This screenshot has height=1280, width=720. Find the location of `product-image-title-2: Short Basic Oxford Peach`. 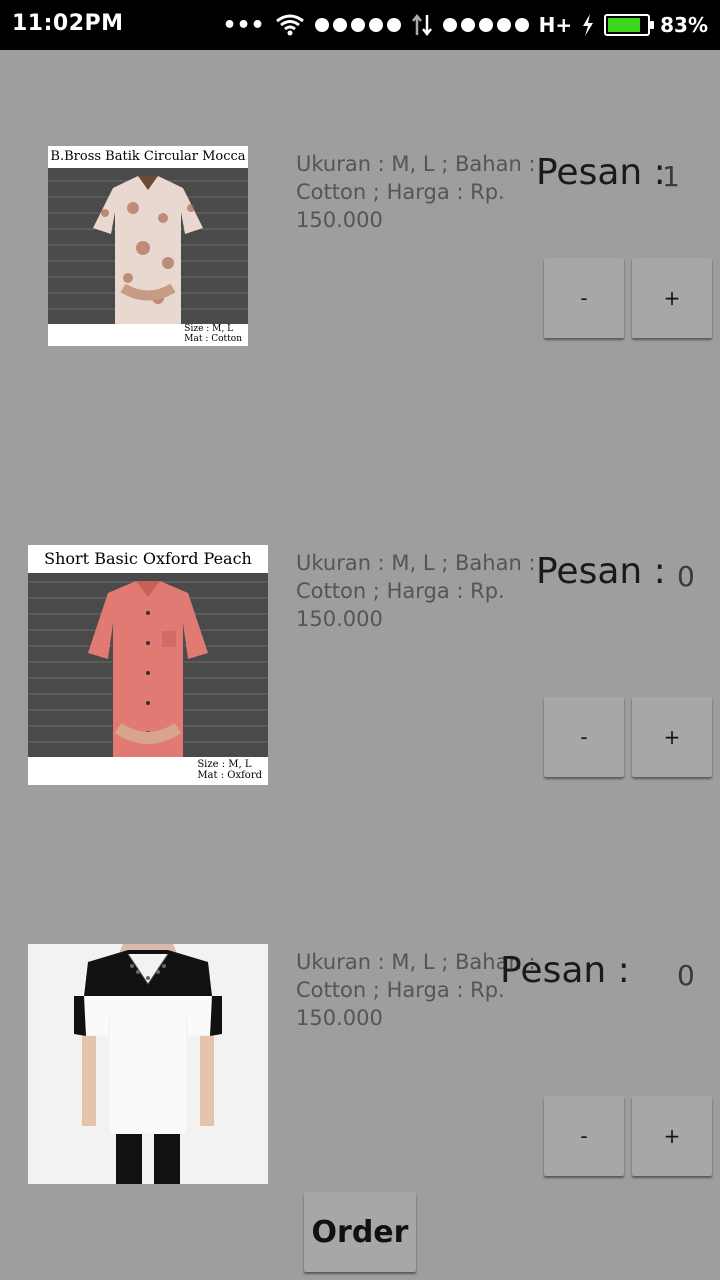

product-image-title-2: Short Basic Oxford Peach is located at coordinates (148, 559).